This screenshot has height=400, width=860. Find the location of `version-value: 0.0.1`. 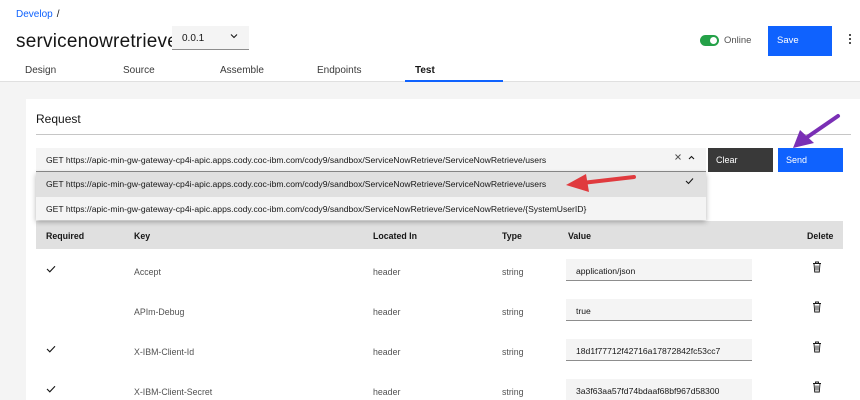

version-value: 0.0.1 is located at coordinates (193, 38).